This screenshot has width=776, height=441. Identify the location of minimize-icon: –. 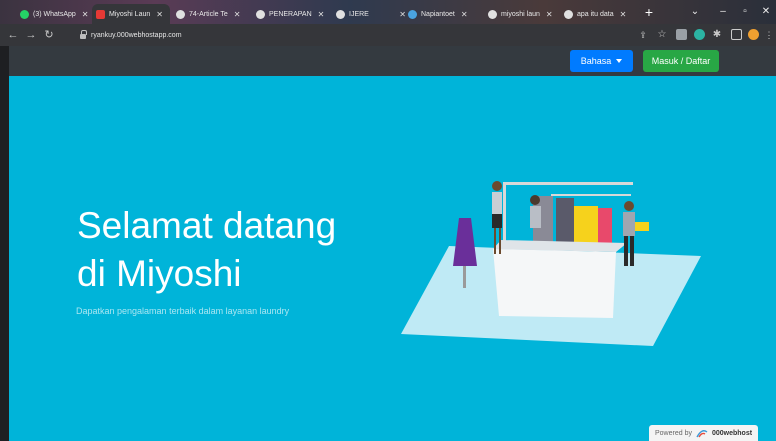
(723, 12).